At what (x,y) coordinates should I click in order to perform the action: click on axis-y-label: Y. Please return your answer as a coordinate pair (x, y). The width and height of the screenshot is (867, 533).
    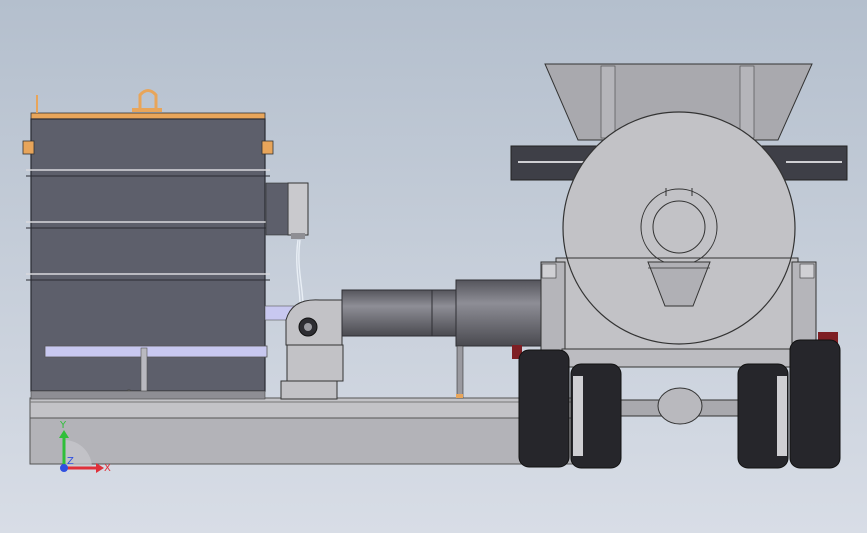
    Looking at the image, I should click on (63, 425).